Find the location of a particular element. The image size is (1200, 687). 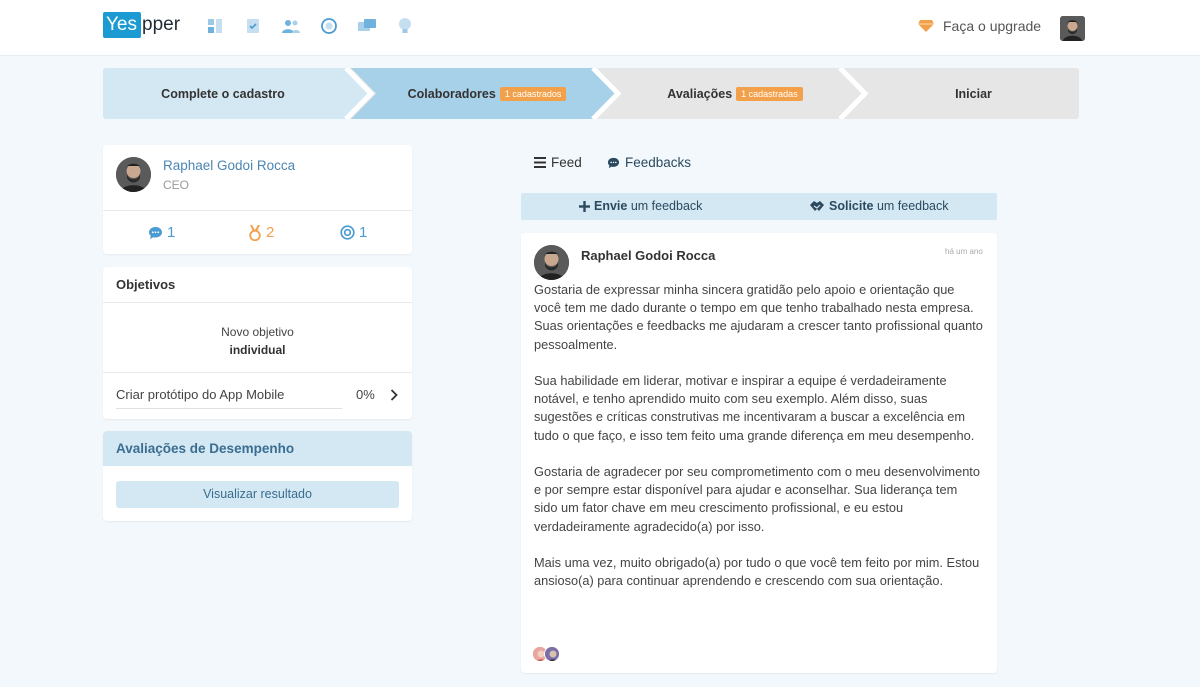

plus-icon is located at coordinates (584, 206).